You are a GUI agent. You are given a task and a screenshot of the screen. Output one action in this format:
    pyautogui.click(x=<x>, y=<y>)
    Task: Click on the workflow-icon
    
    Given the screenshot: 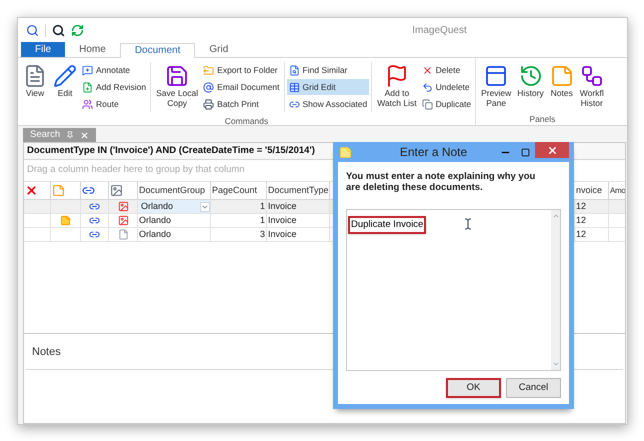 What is the action you would take?
    pyautogui.click(x=592, y=76)
    